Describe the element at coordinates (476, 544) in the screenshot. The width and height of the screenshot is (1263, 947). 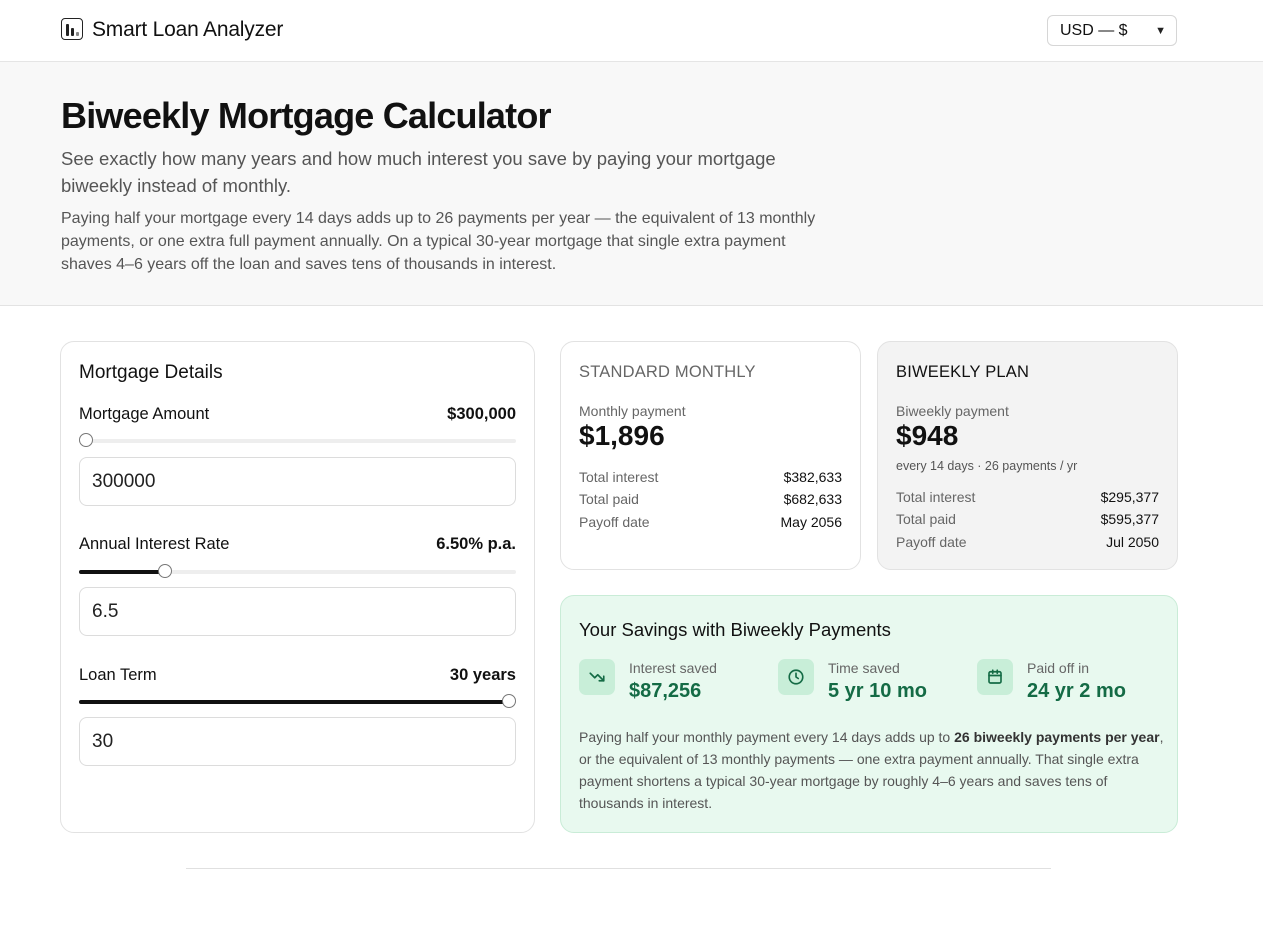
I see `interest-rate-value: 6.50% p.a.` at that location.